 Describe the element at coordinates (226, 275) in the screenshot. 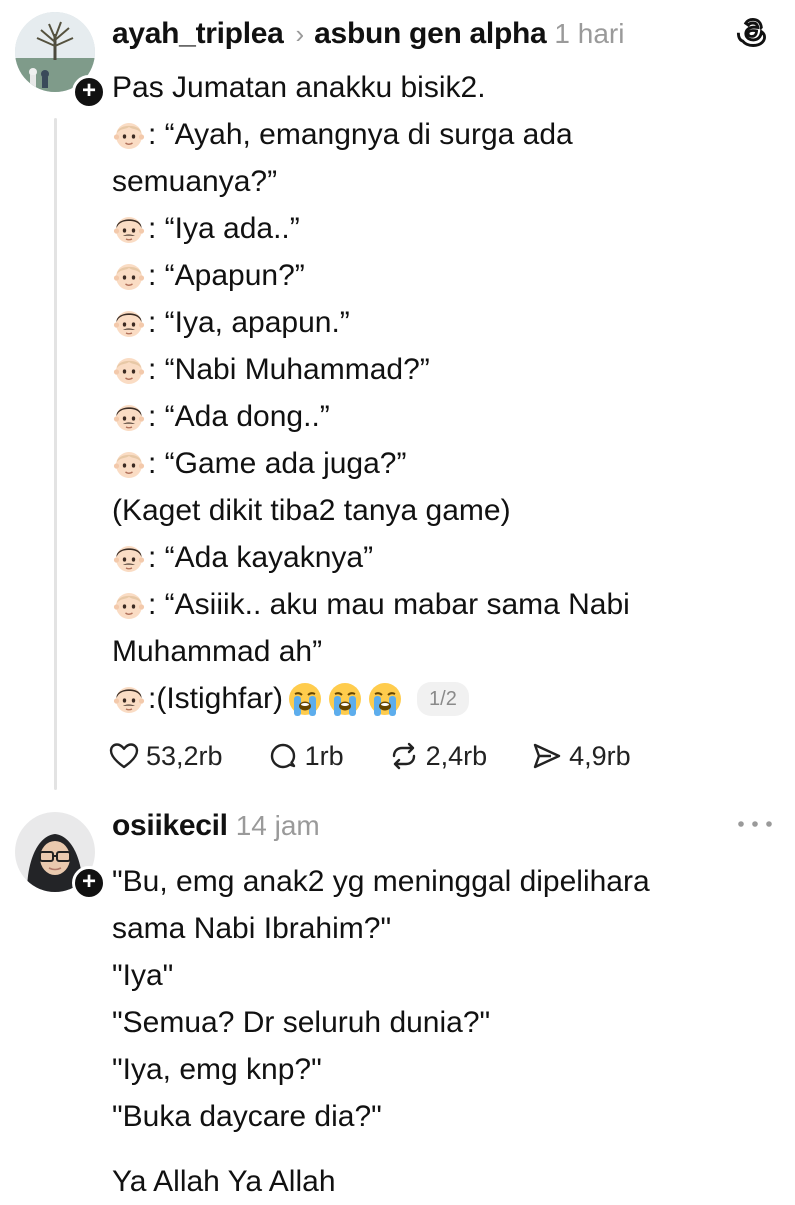

I see `post-text: : “Apapun?”` at that location.